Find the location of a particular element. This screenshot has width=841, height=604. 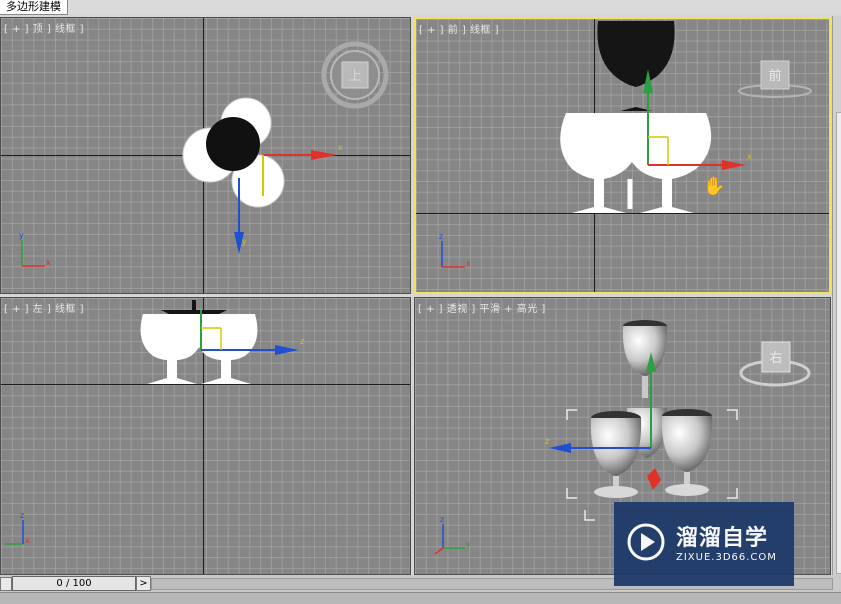

command-panel-edge is located at coordinates (836, 296).